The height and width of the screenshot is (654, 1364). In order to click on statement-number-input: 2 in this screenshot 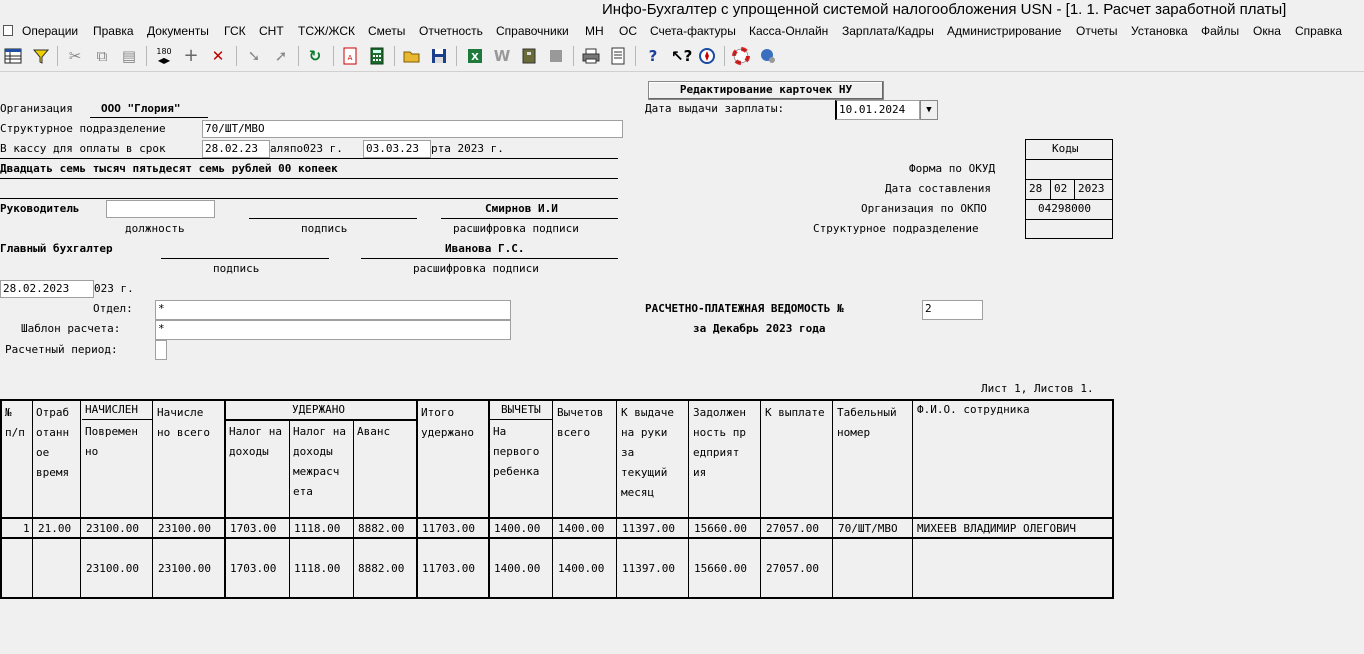, I will do `click(952, 310)`.